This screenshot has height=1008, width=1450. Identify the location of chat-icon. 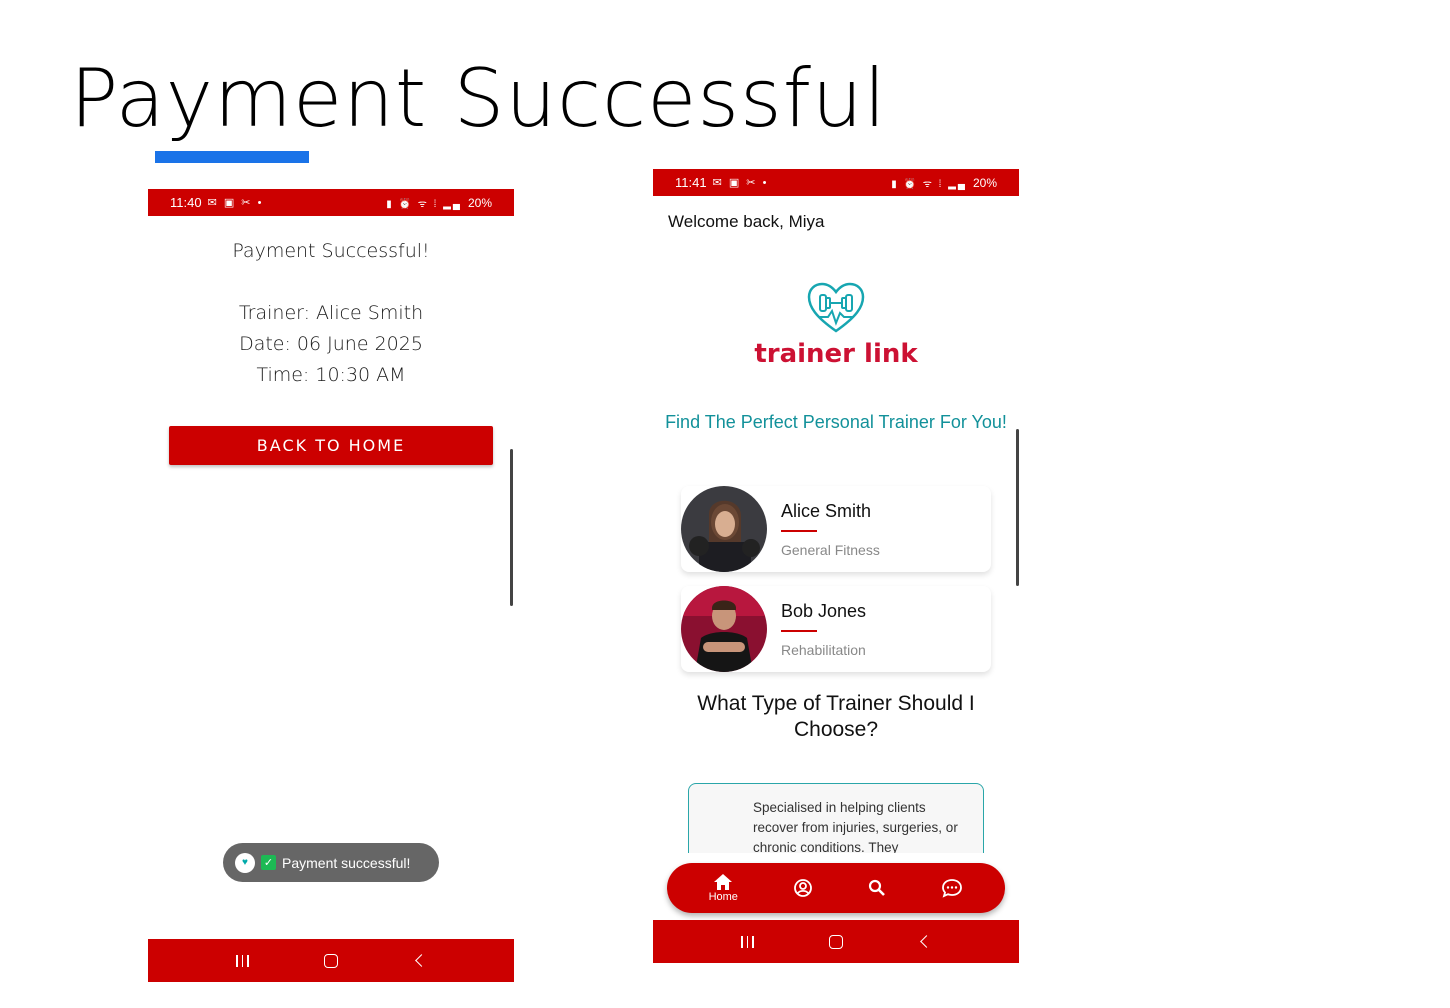
(952, 888).